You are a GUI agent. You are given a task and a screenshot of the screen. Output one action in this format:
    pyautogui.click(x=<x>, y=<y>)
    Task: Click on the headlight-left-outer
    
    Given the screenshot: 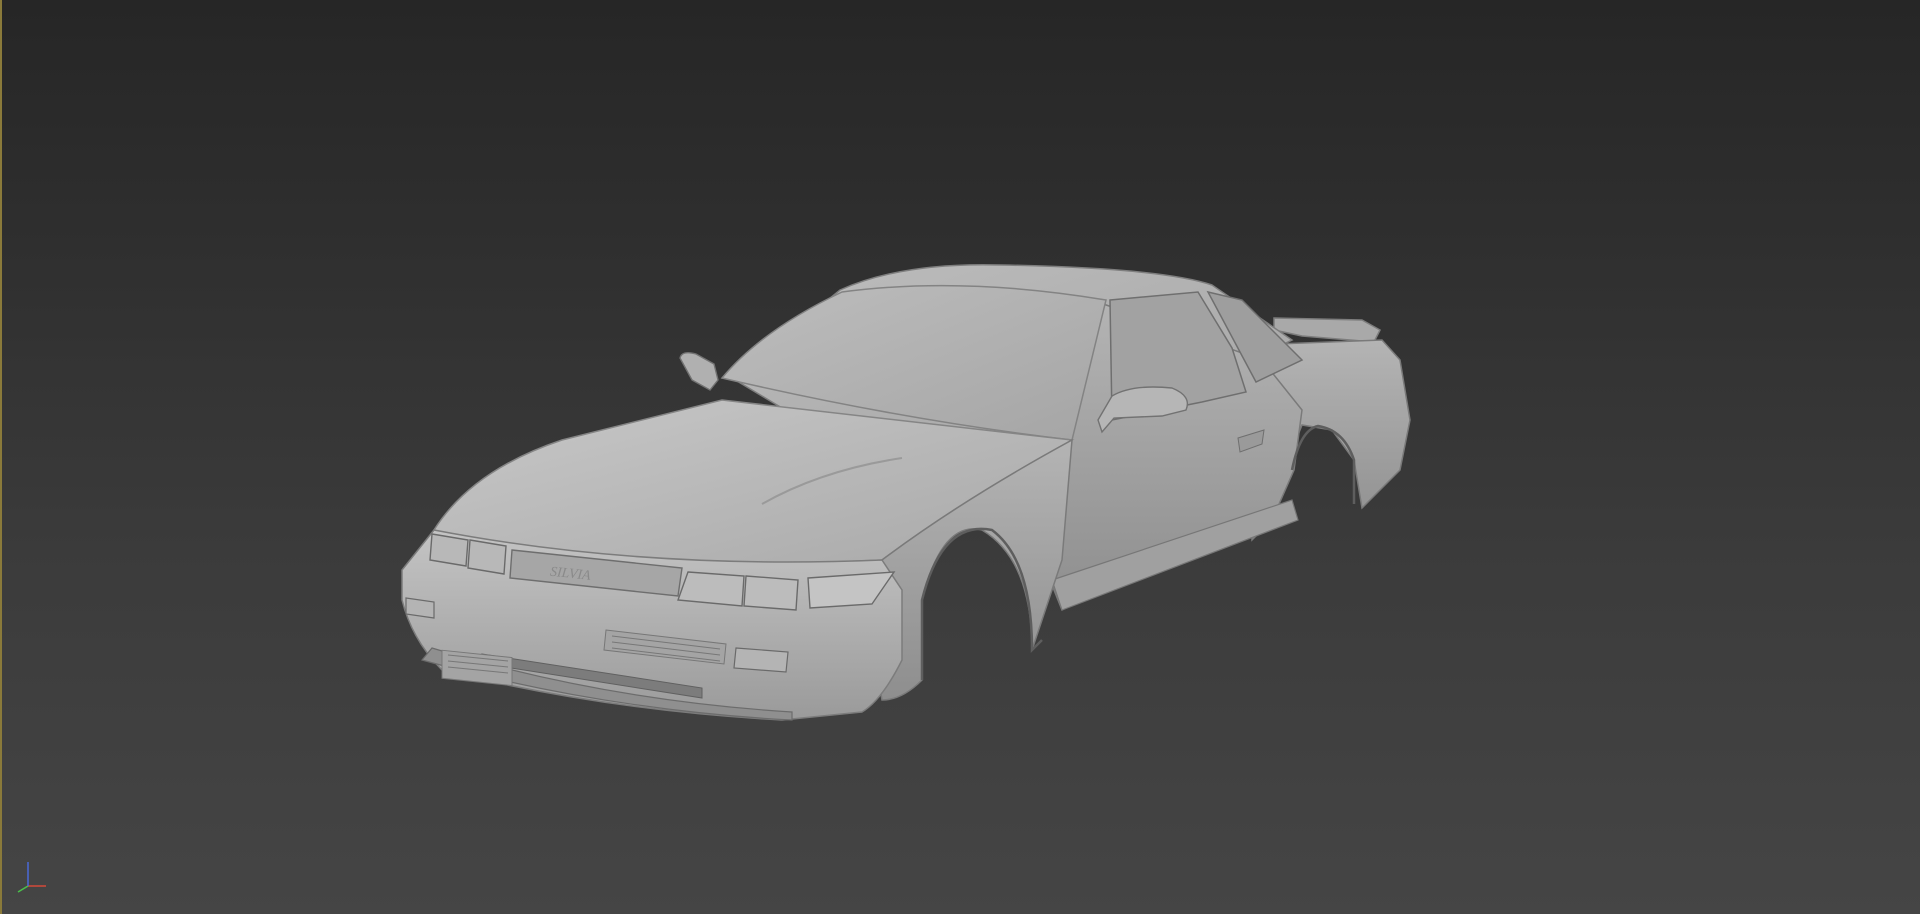 What is the action you would take?
    pyautogui.click(x=449, y=550)
    